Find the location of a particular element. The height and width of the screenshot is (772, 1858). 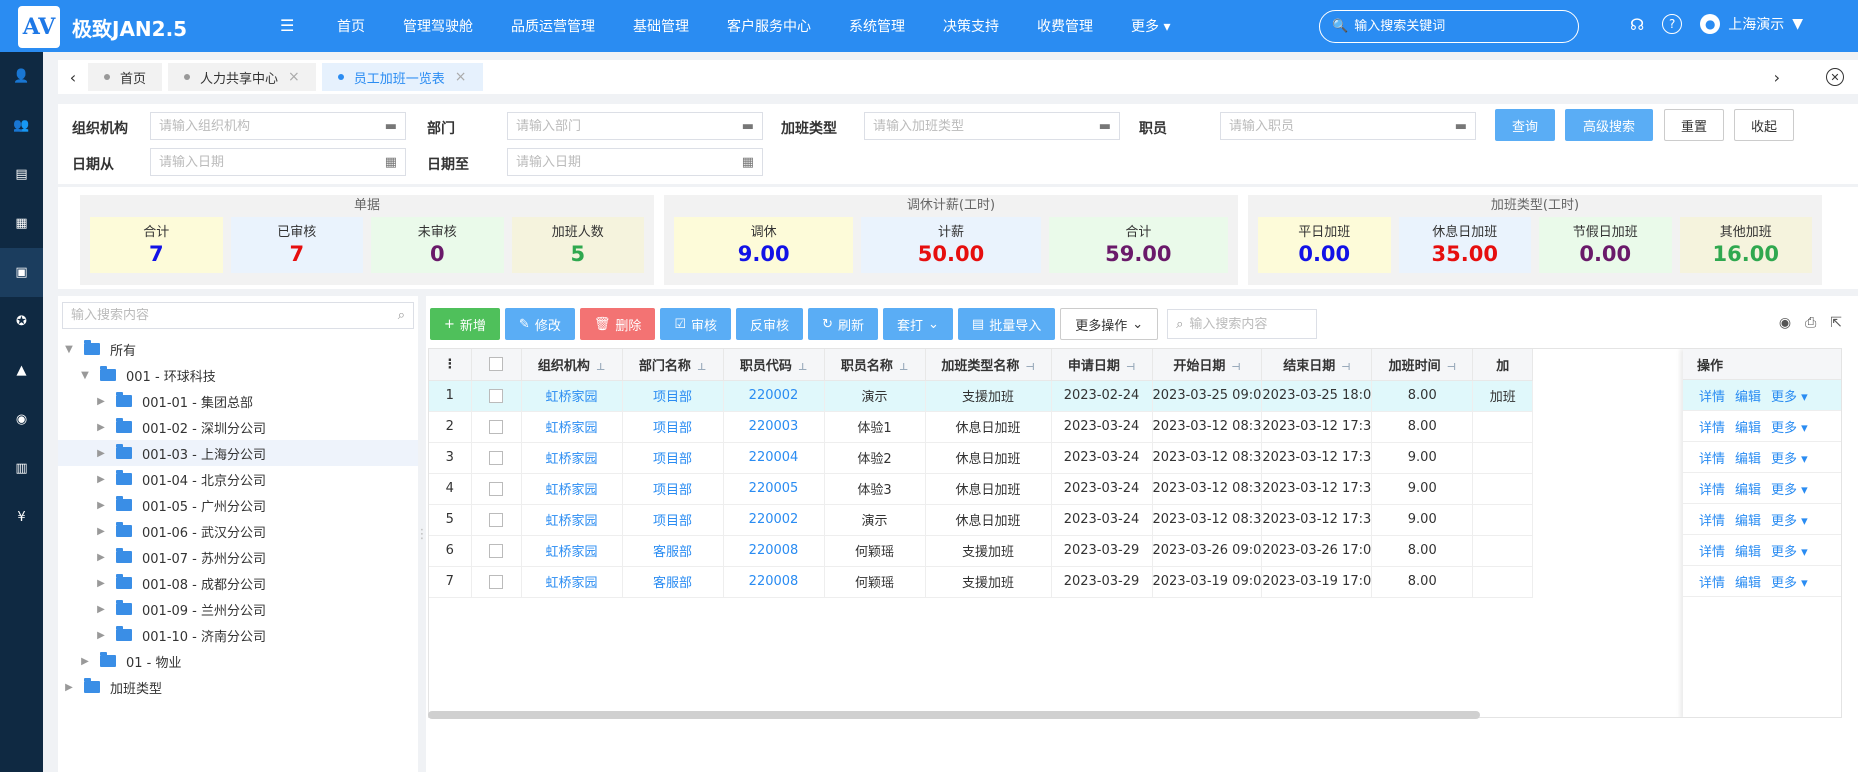

column-header: 加班时间 ⊣ is located at coordinates (1422, 365).